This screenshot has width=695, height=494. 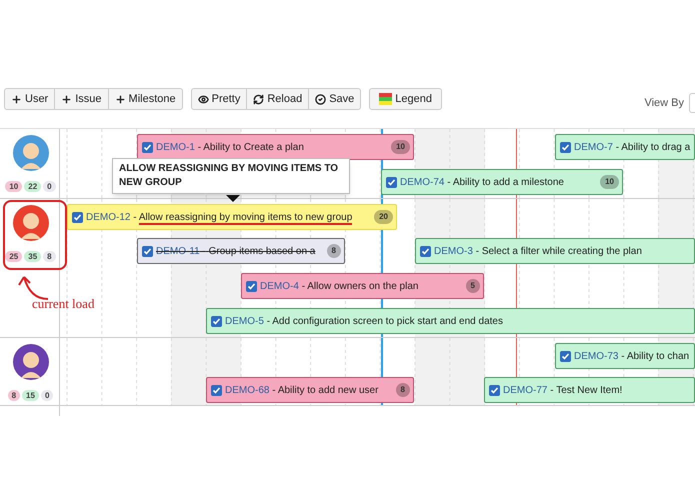 I want to click on issue-title: DEMO-77 - Test New Item!, so click(x=562, y=391).